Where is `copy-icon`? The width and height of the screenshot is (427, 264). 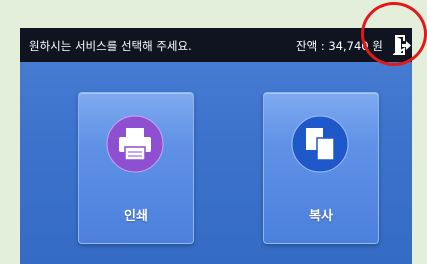 copy-icon is located at coordinates (320, 144).